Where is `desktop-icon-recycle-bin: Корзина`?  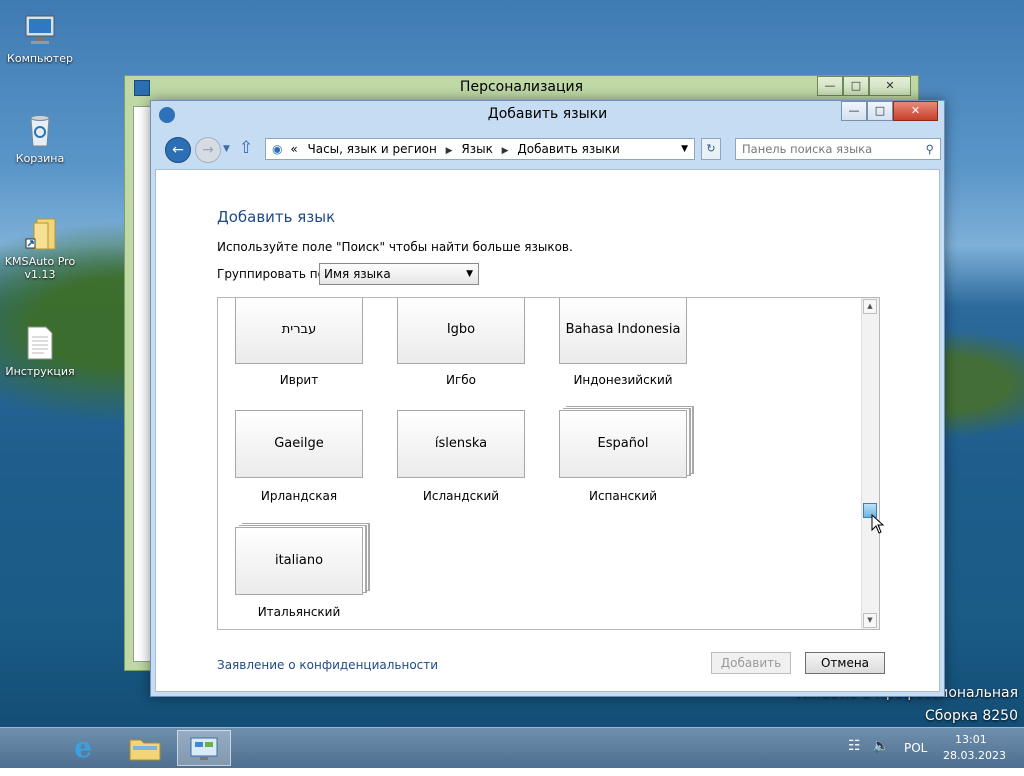
desktop-icon-recycle-bin: Корзина is located at coordinates (40, 138).